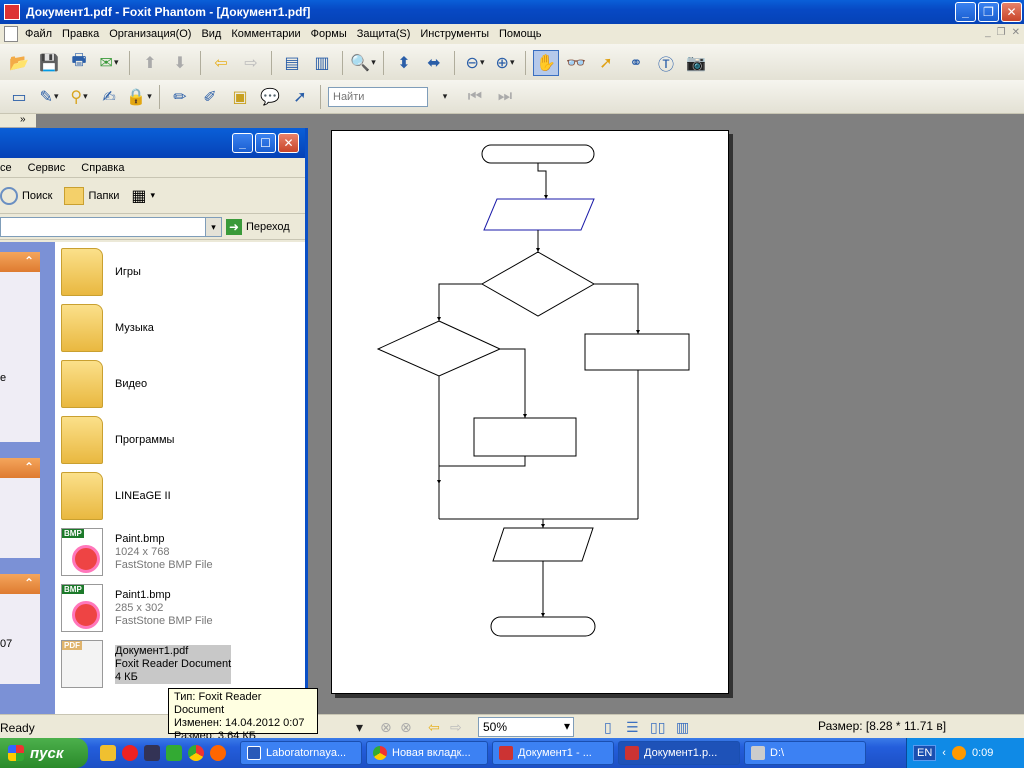 The height and width of the screenshot is (768, 1024). I want to click on address-dropdown-icon: ▾, so click(213, 226).